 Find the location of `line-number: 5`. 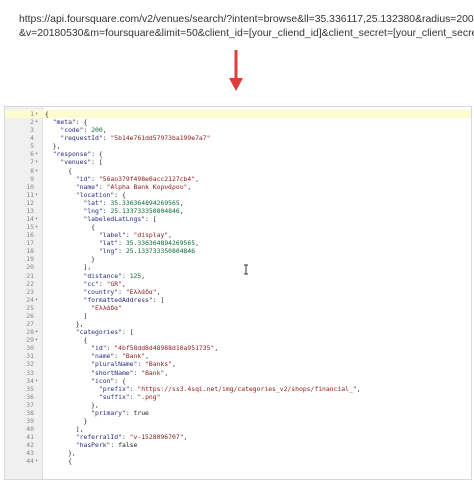

line-number: 5 is located at coordinates (32, 146).